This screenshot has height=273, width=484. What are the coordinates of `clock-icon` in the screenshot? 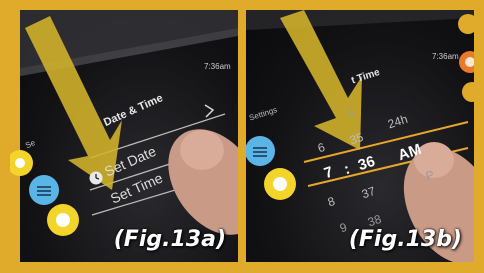 It's located at (96, 178).